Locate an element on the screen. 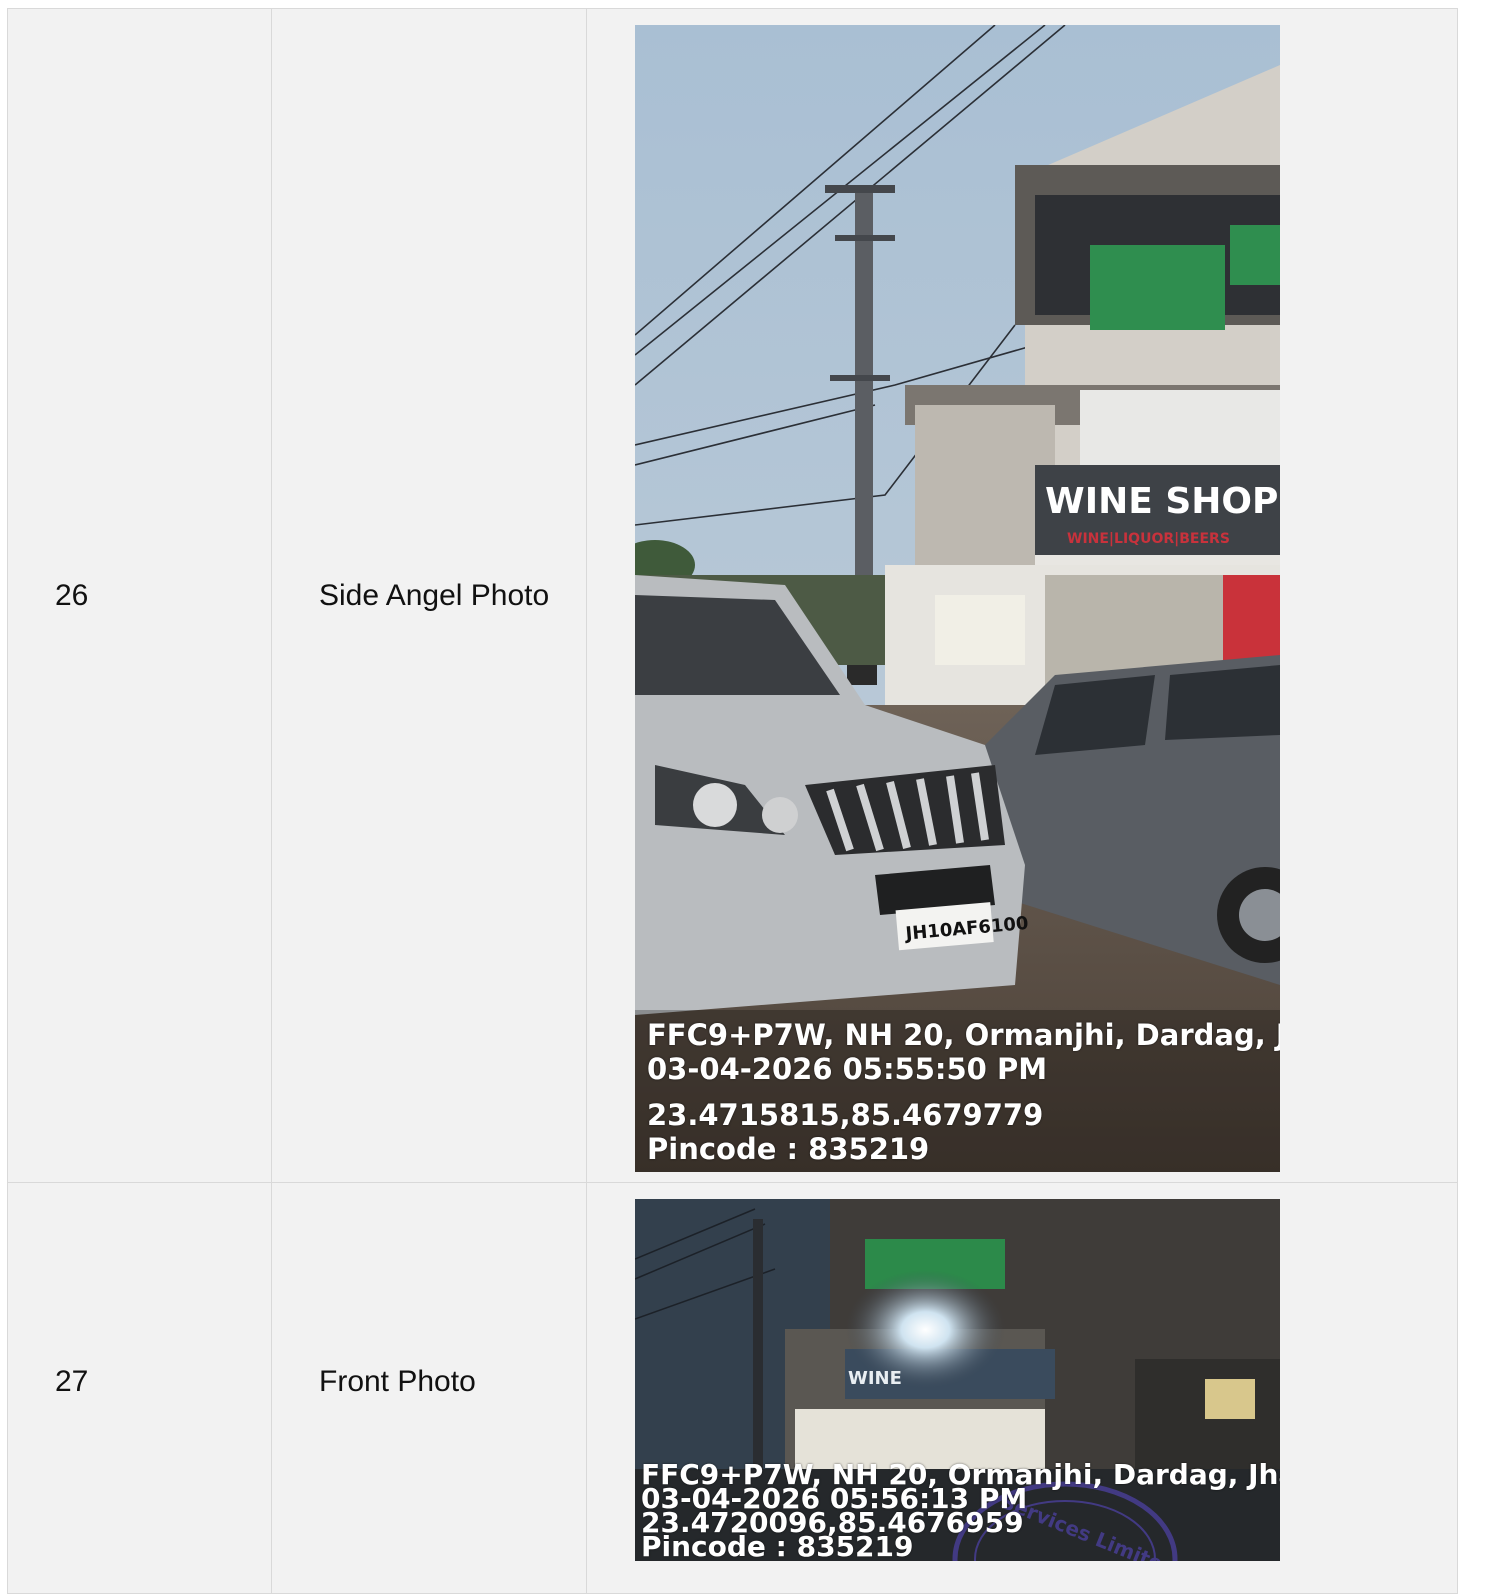 Image resolution: width=1485 pixels, height=1594 pixels. shop-sign-main: WINE SHOP is located at coordinates (1161, 501).